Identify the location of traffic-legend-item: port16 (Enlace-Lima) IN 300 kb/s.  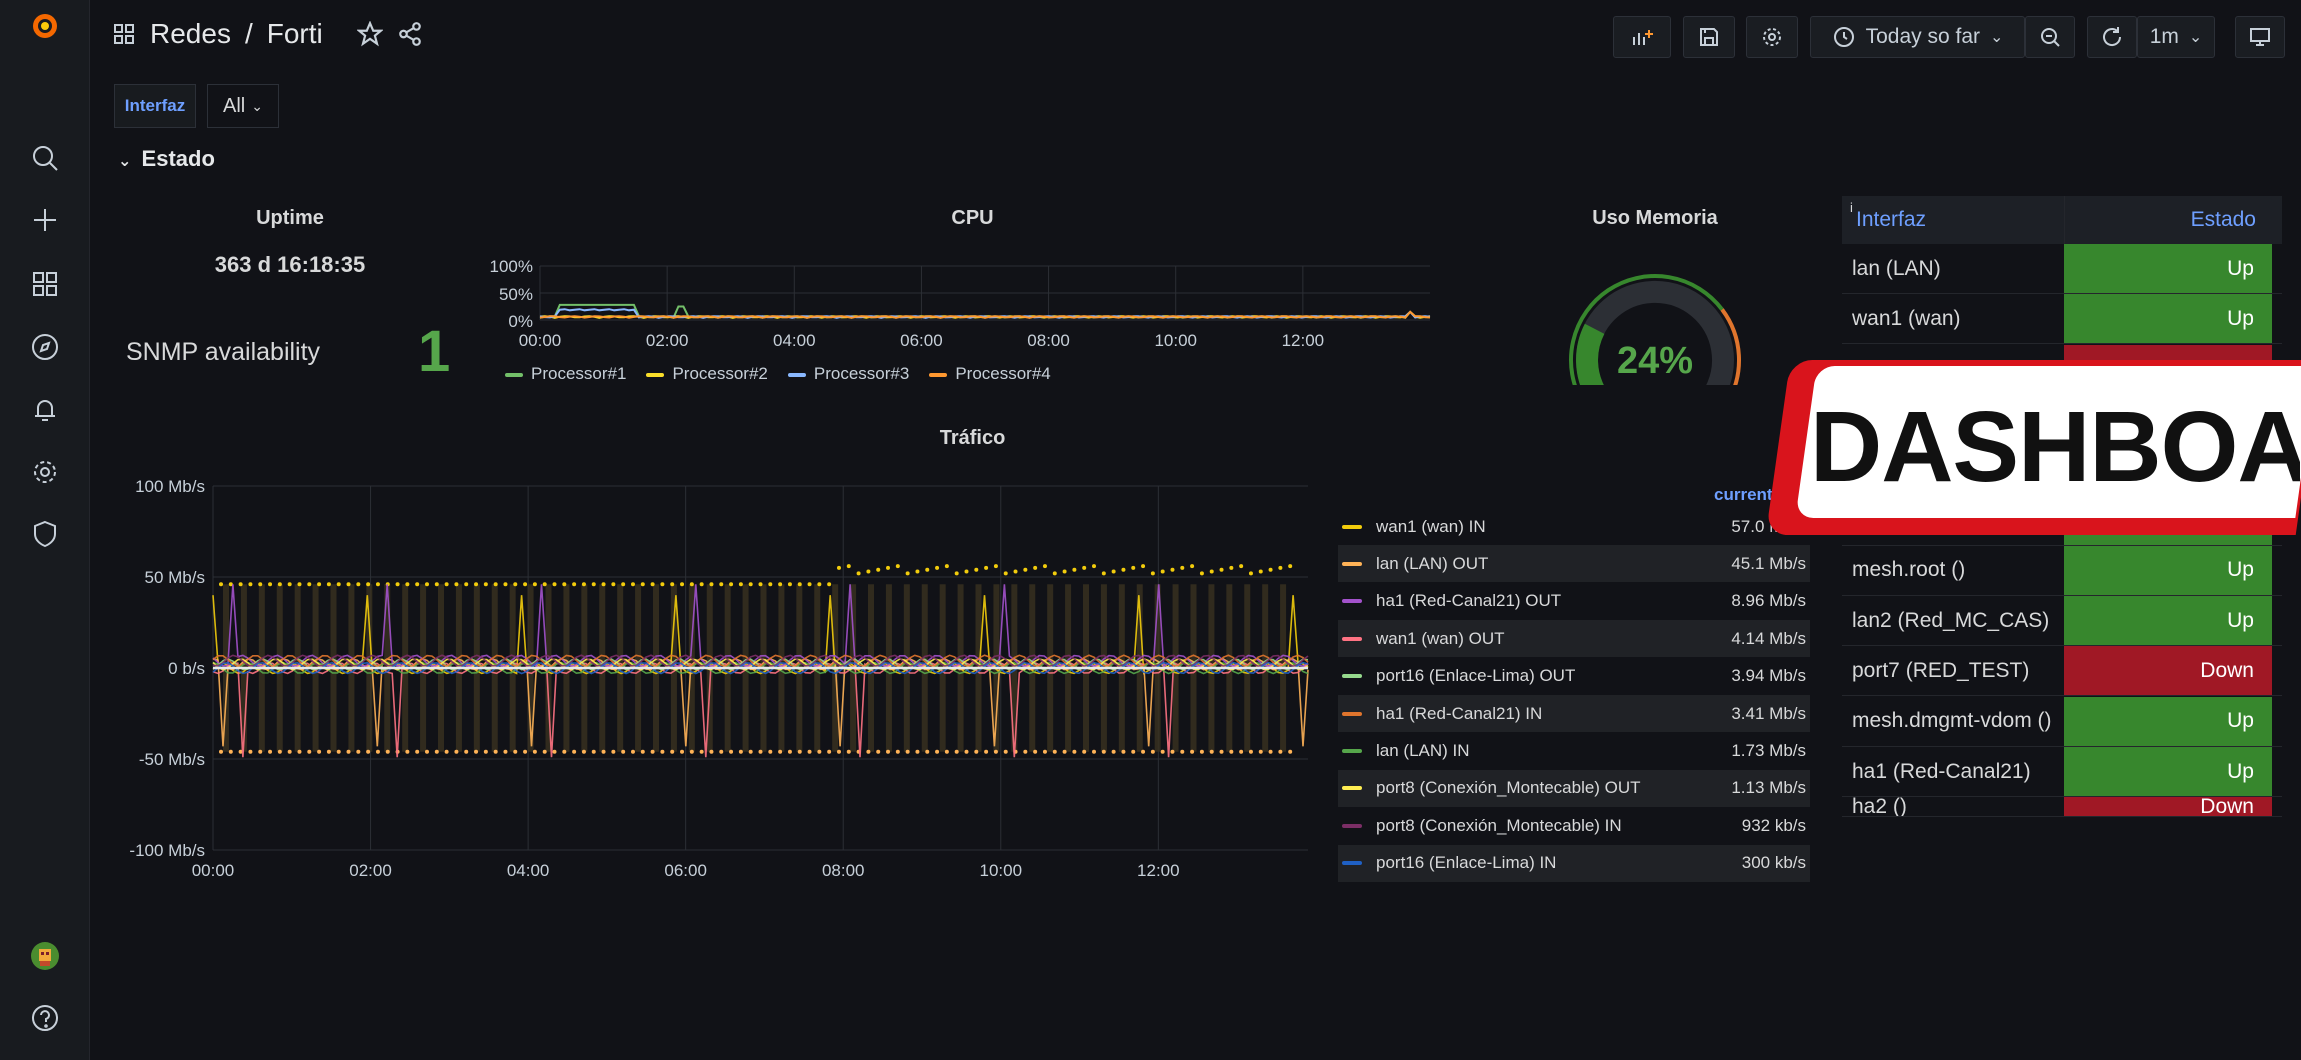
(1574, 863).